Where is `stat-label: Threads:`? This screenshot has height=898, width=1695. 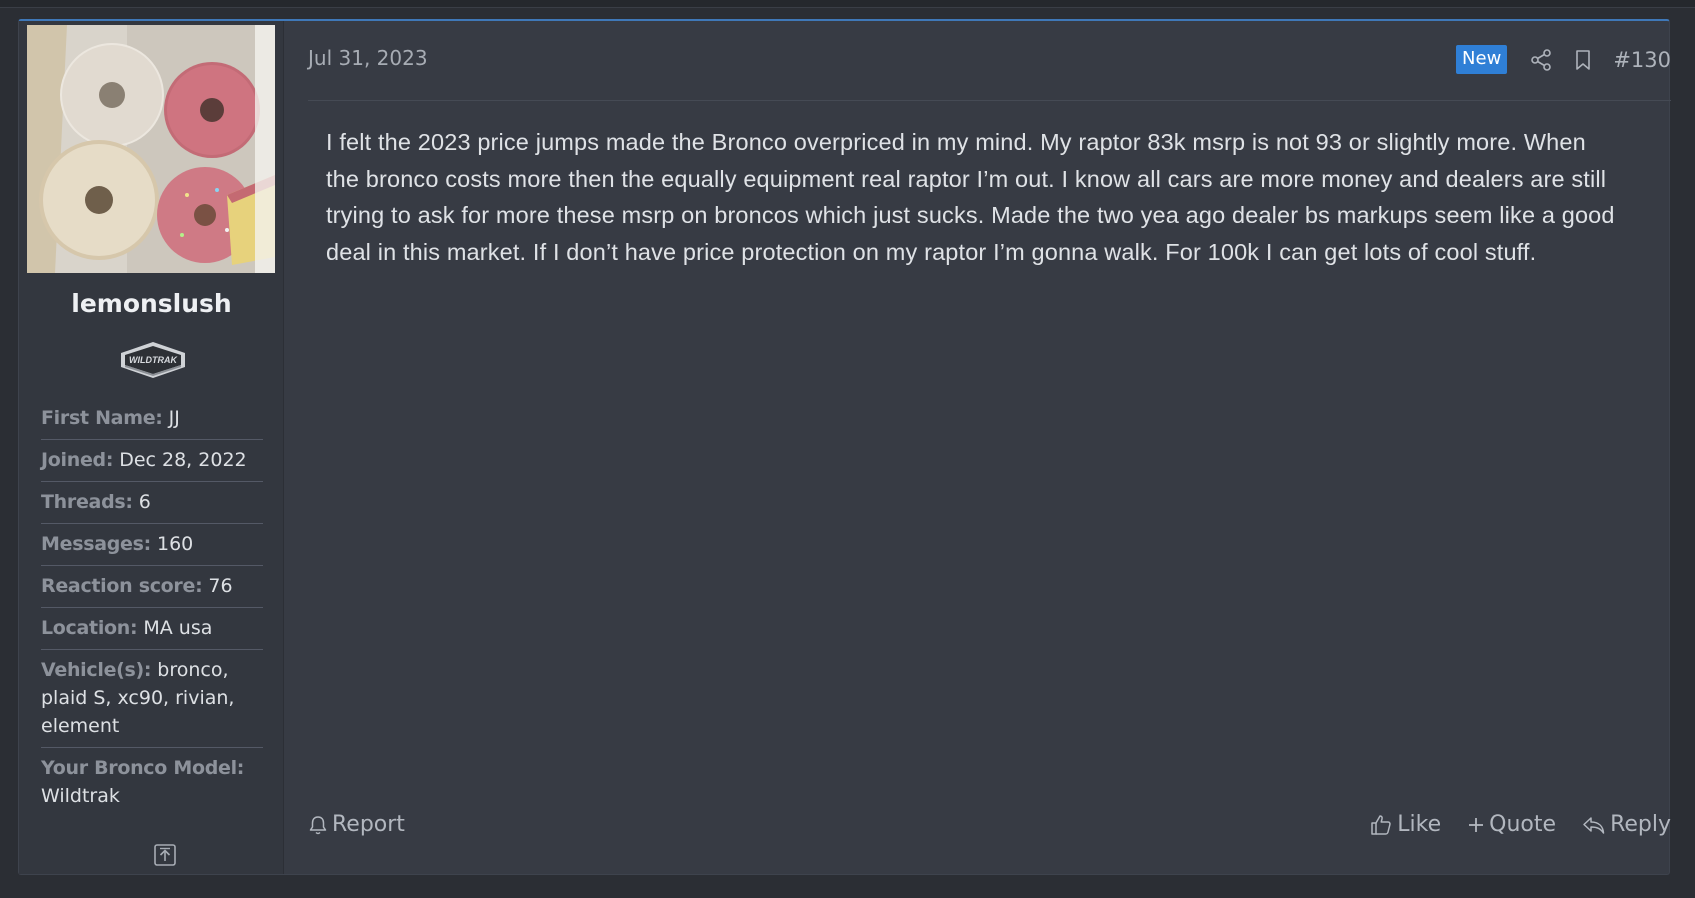
stat-label: Threads: is located at coordinates (87, 502).